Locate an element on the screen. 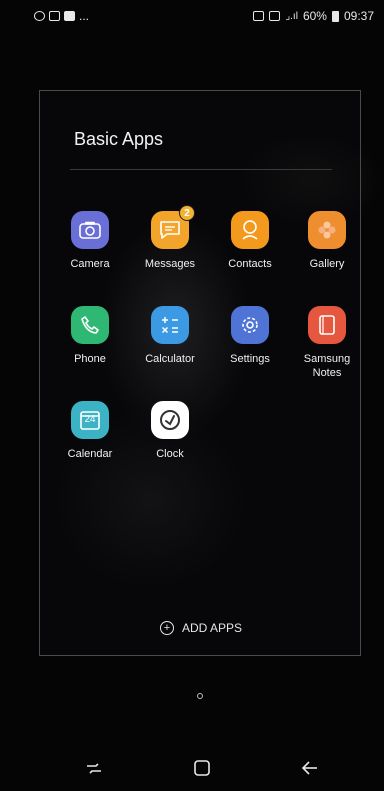  folder-divider is located at coordinates (201, 169).